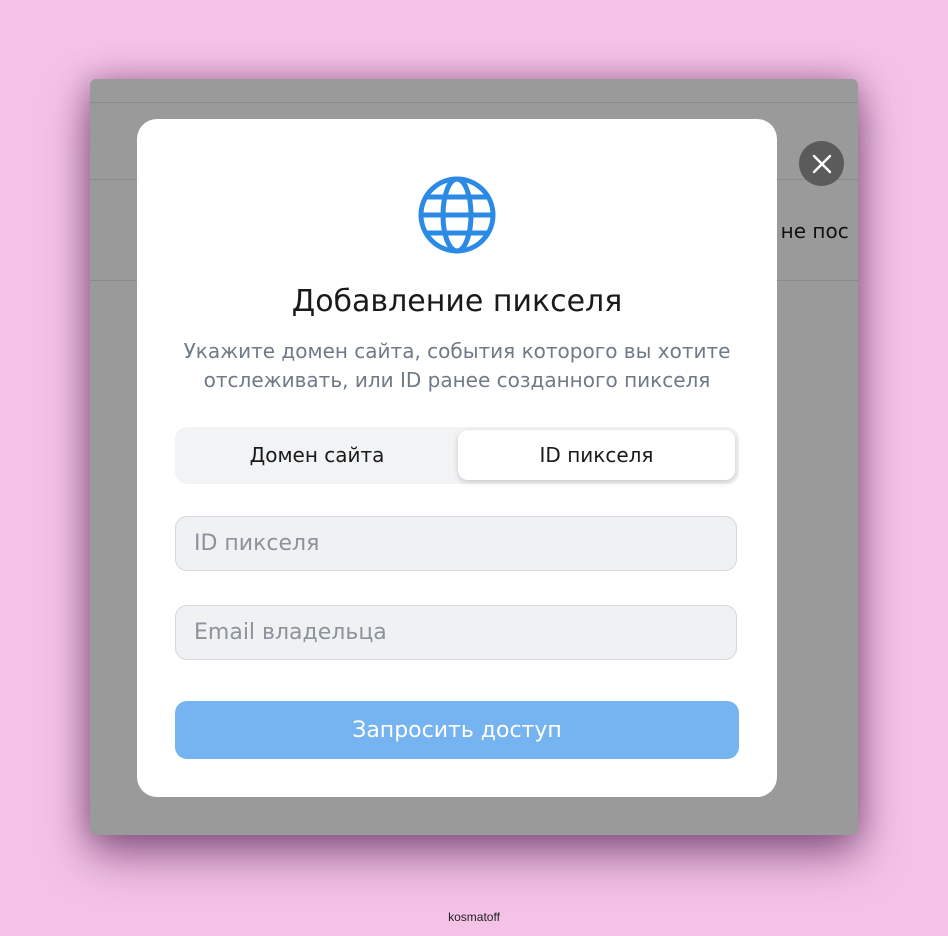  Describe the element at coordinates (457, 215) in the screenshot. I see `globe-icon` at that location.